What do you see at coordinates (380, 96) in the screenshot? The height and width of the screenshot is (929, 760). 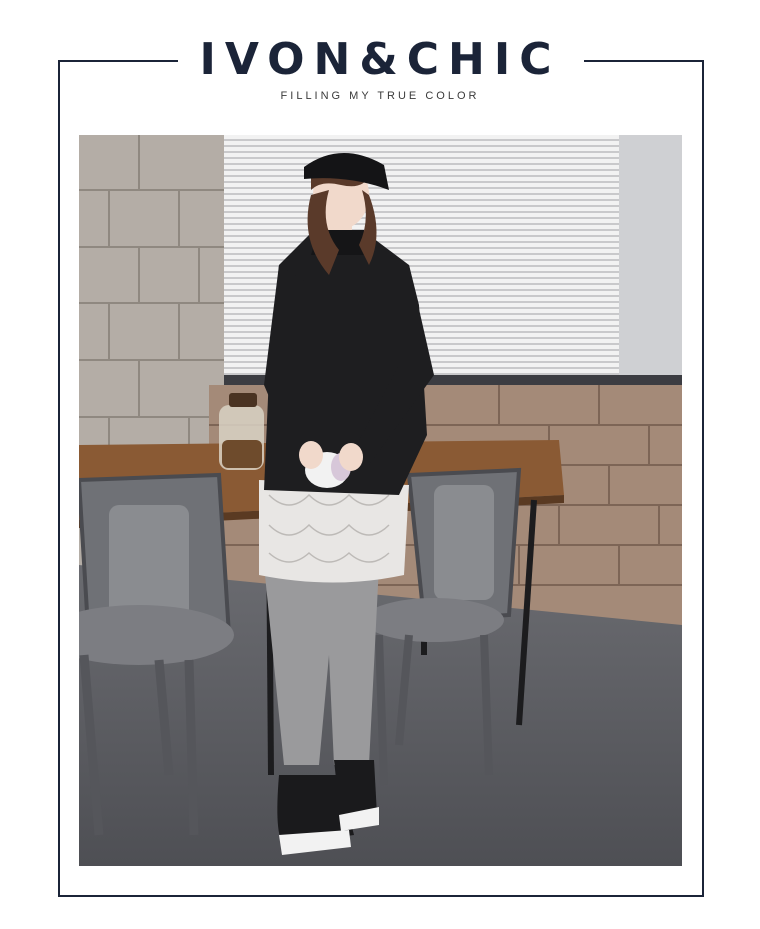 I see `brand-tagline: FILLING MY TRUE COLOR` at bounding box center [380, 96].